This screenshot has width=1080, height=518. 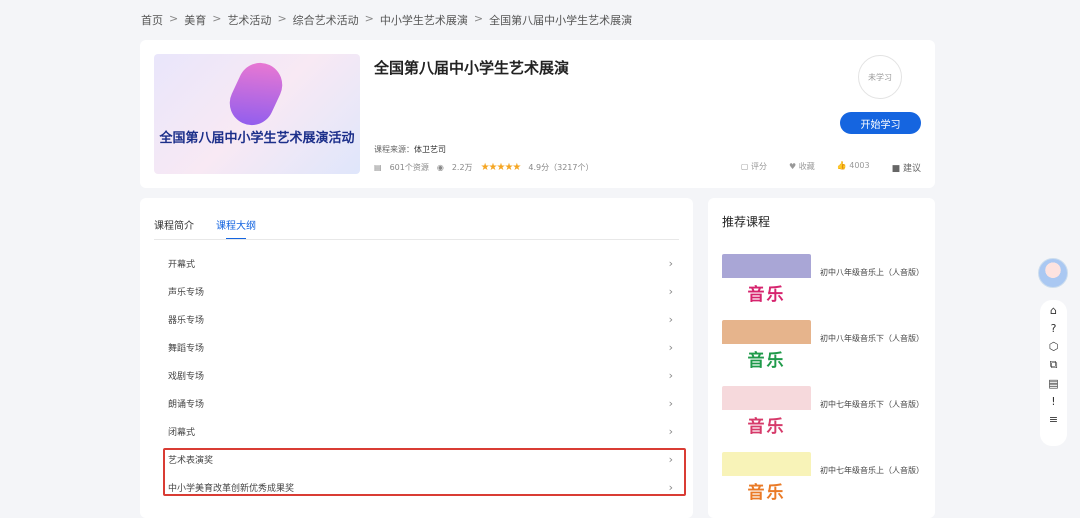 I want to click on document-icon: ▤, so click(x=1053, y=383).